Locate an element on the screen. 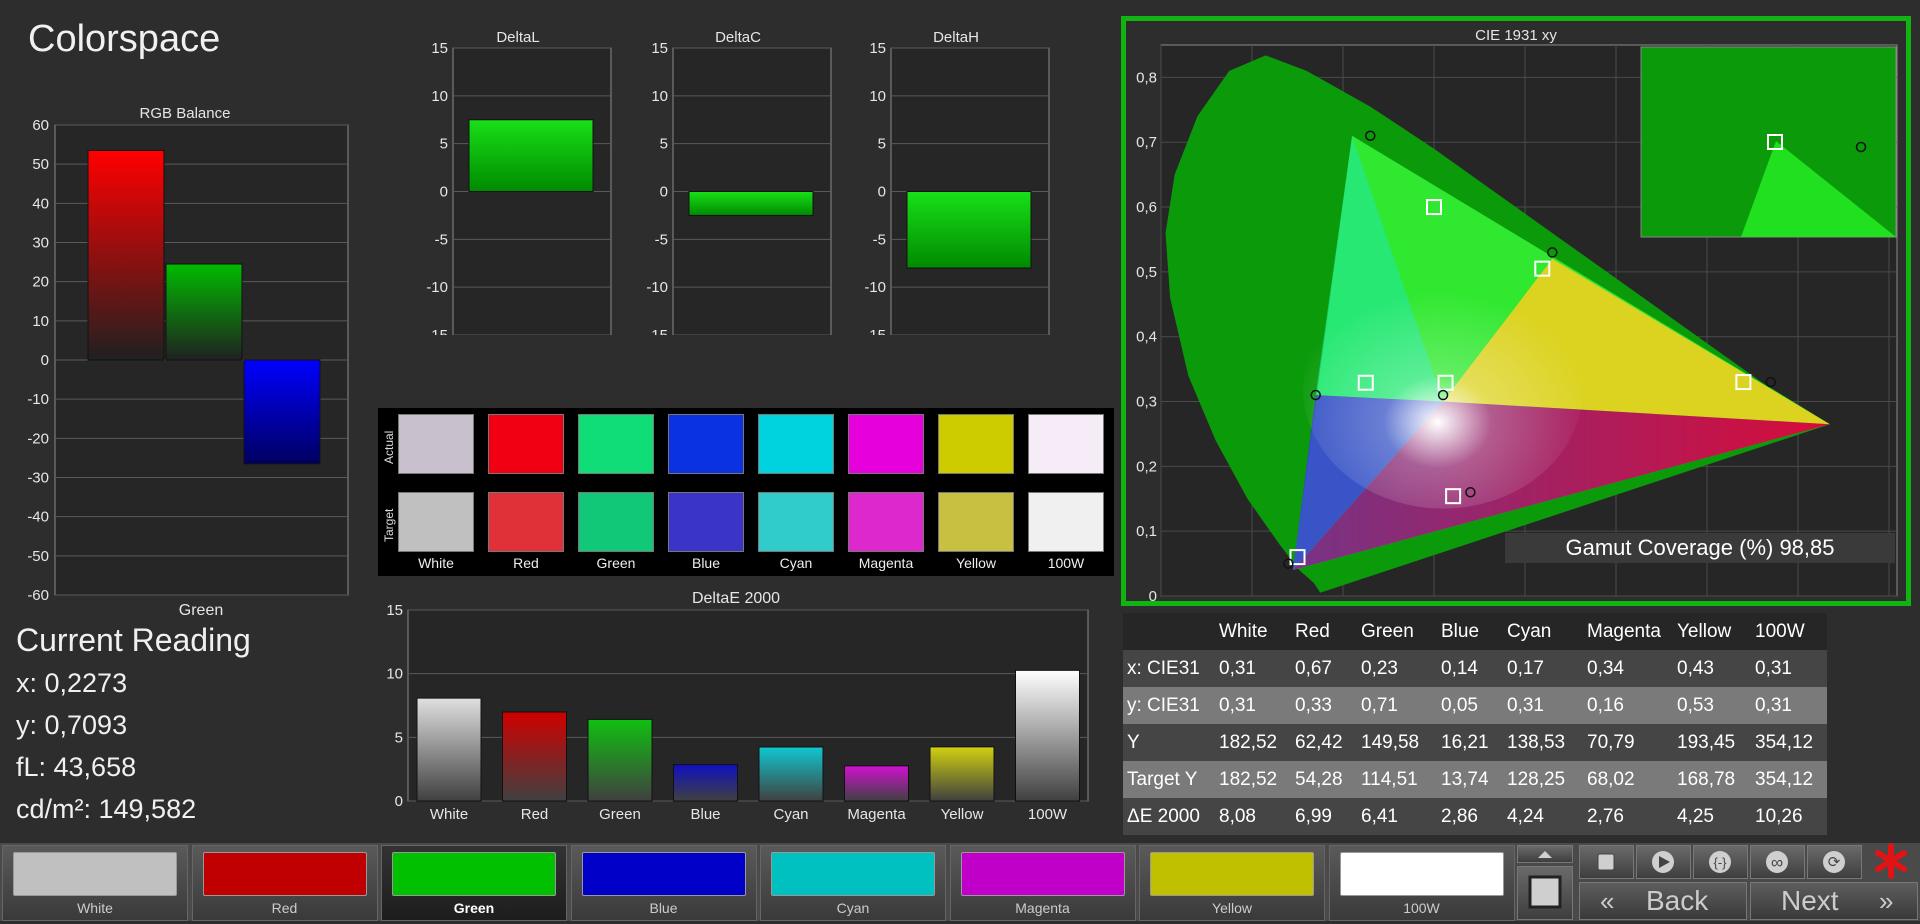 This screenshot has width=1920, height=924. table-cell: 149,58 is located at coordinates (1397, 742).